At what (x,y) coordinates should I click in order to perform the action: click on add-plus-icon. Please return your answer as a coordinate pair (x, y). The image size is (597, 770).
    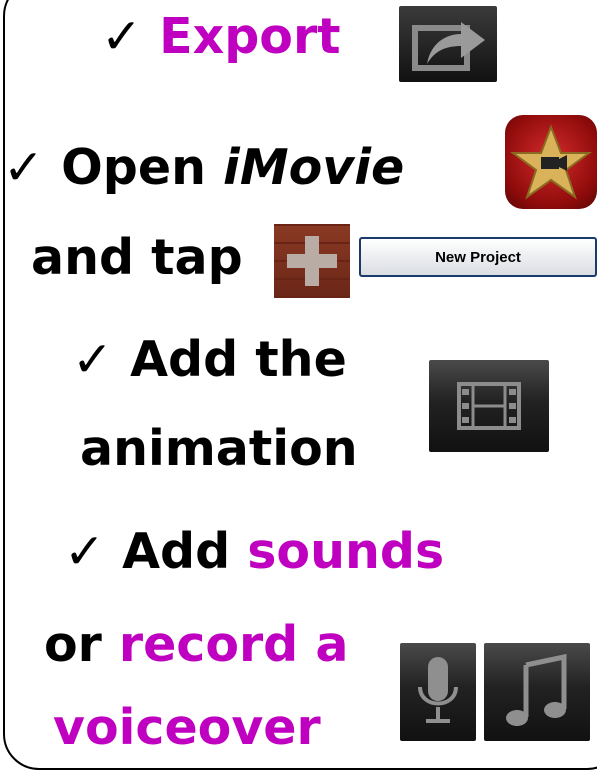
    Looking at the image, I should click on (312, 261).